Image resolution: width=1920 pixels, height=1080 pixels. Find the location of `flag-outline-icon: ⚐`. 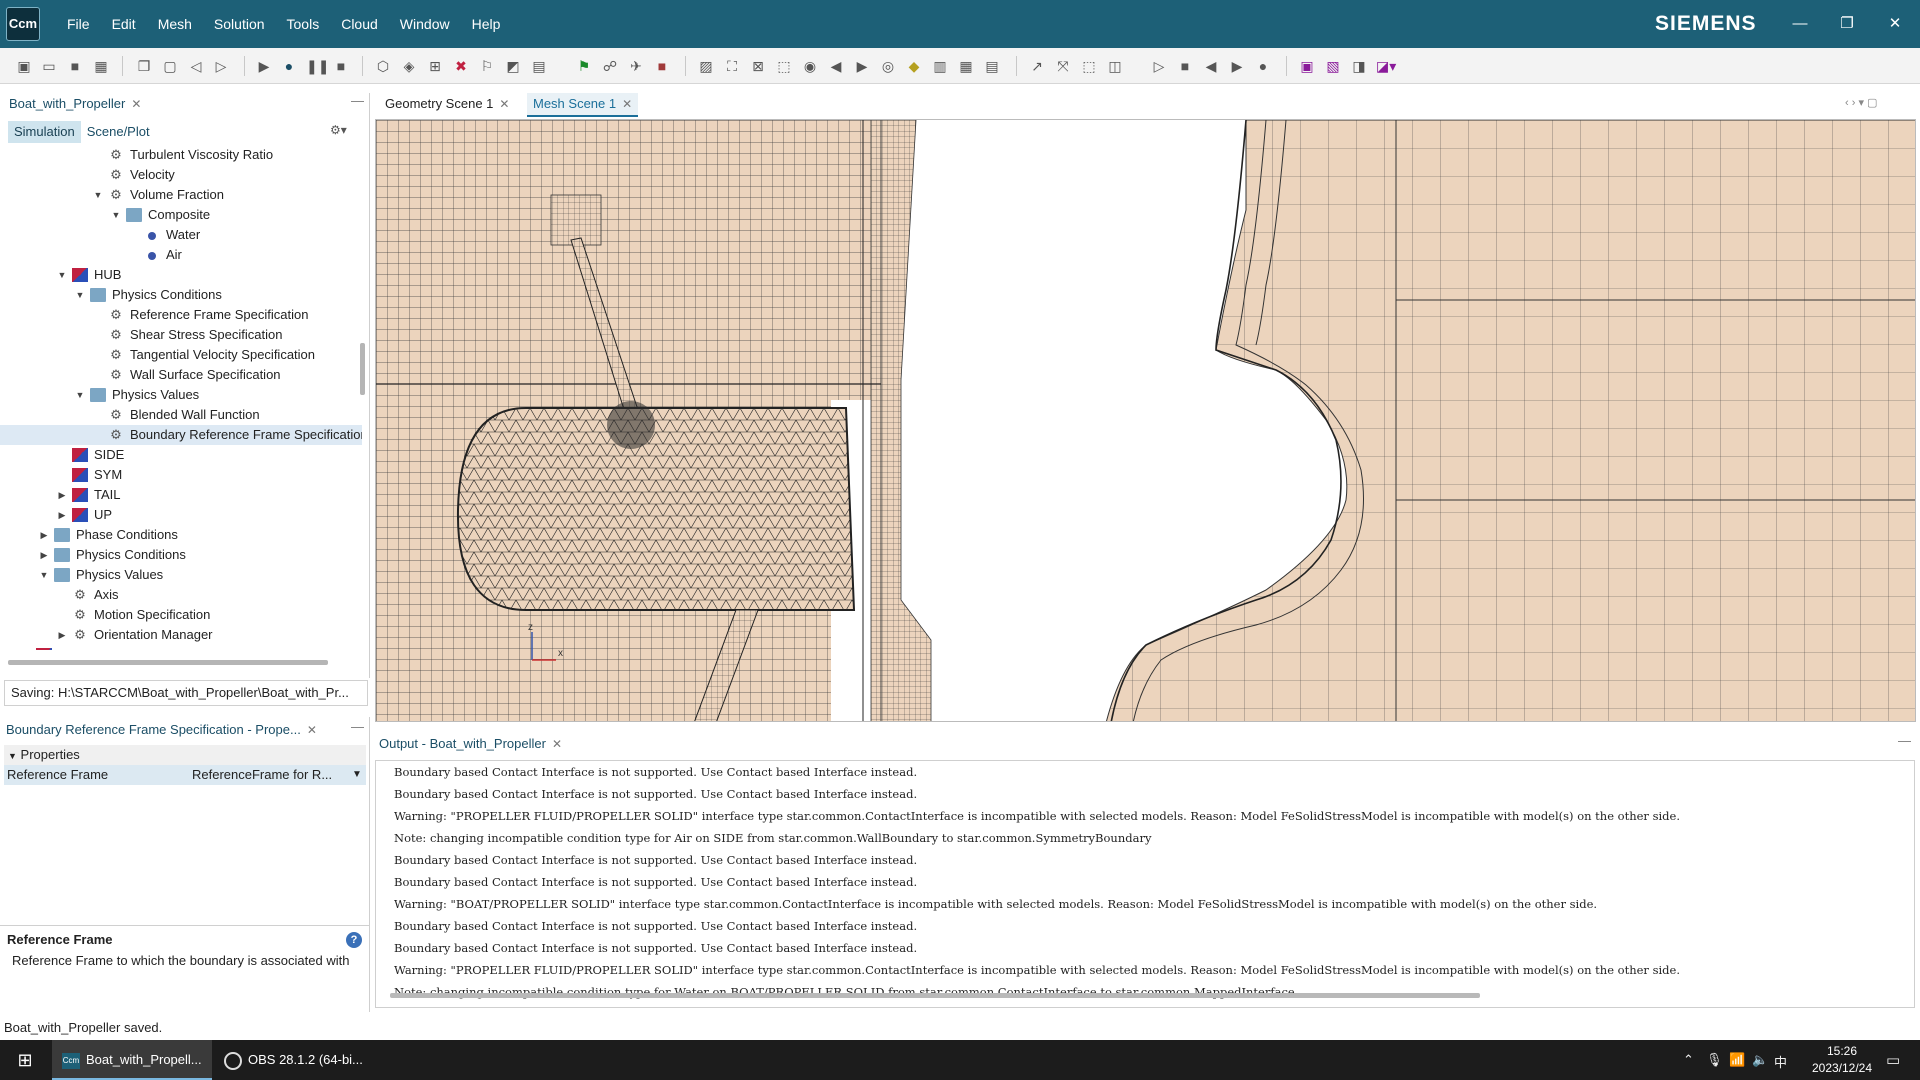

flag-outline-icon: ⚐ is located at coordinates (487, 66).